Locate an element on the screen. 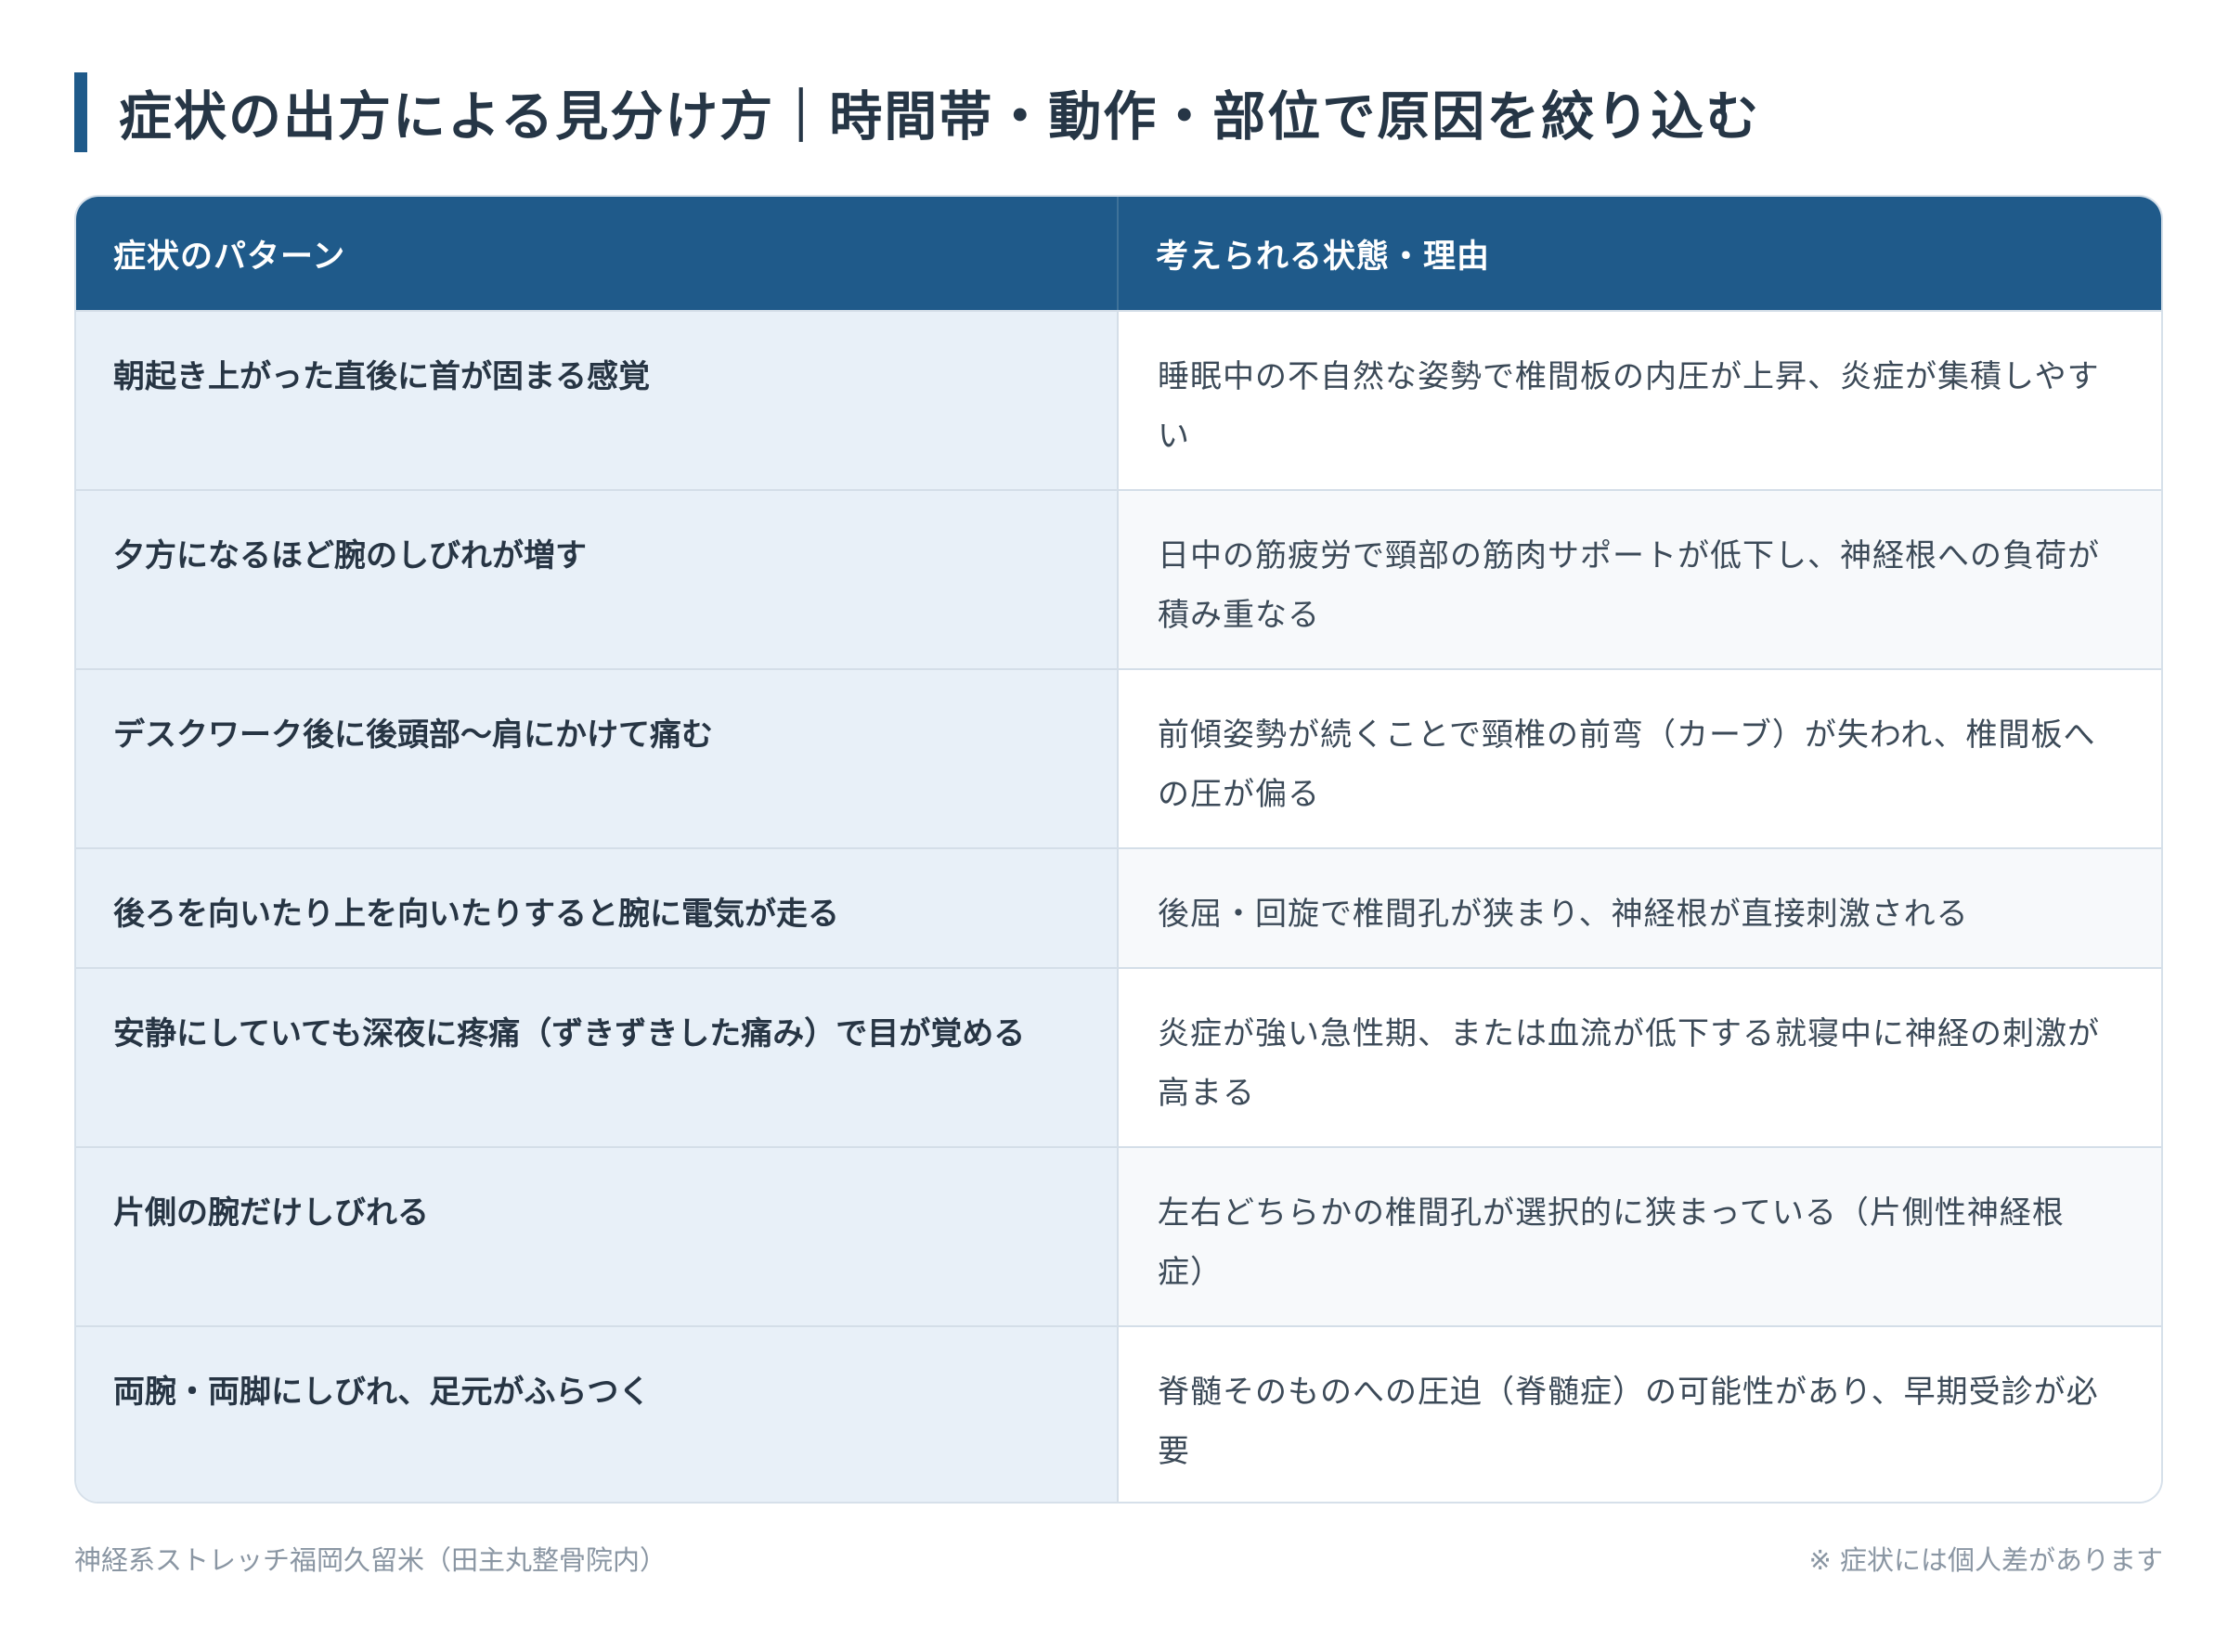  symptom-pattern-cell: デスクワーク後に後頭部〜肩にかけて痛む is located at coordinates (597, 758).